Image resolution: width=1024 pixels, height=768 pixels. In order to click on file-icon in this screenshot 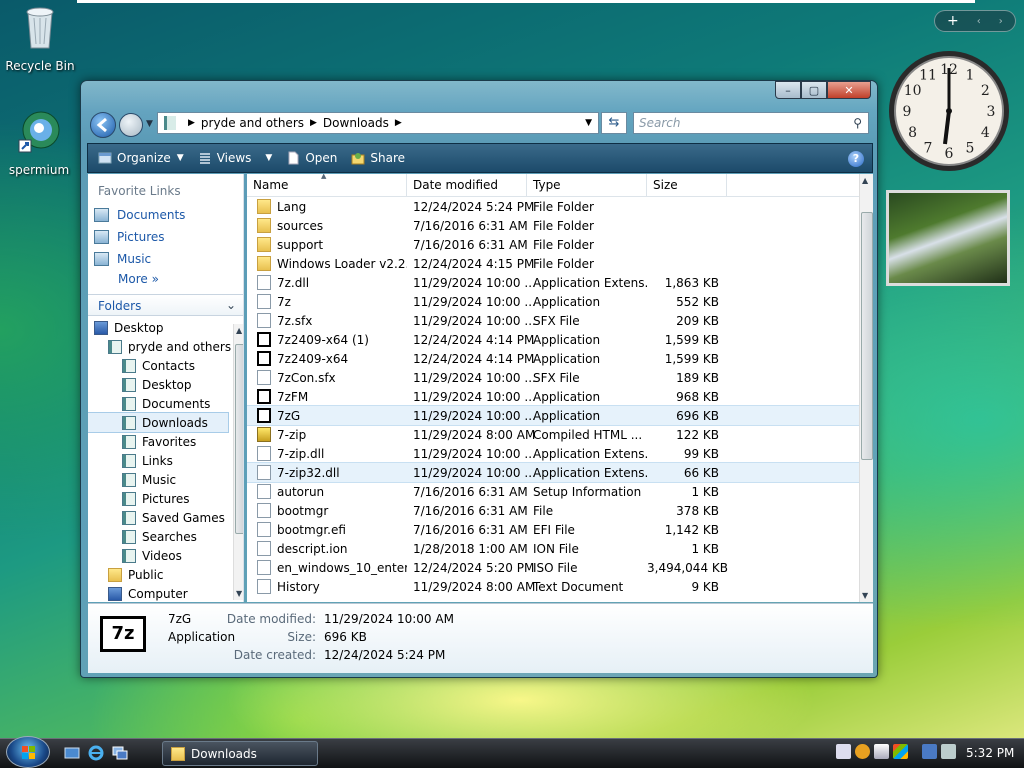, I will do `click(264, 529)`.